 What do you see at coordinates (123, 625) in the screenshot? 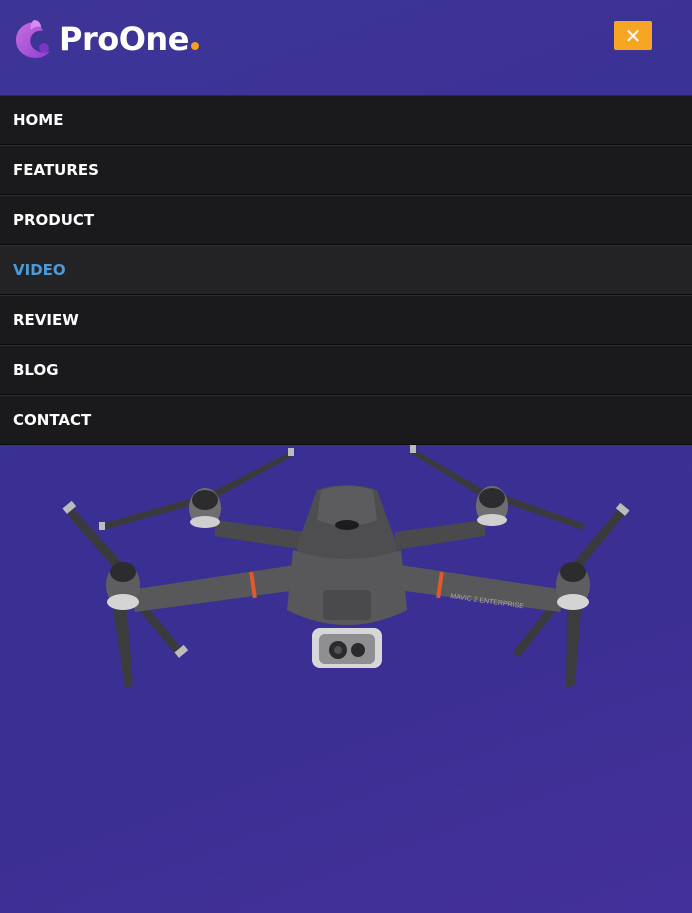
I see `front-left-motor` at bounding box center [123, 625].